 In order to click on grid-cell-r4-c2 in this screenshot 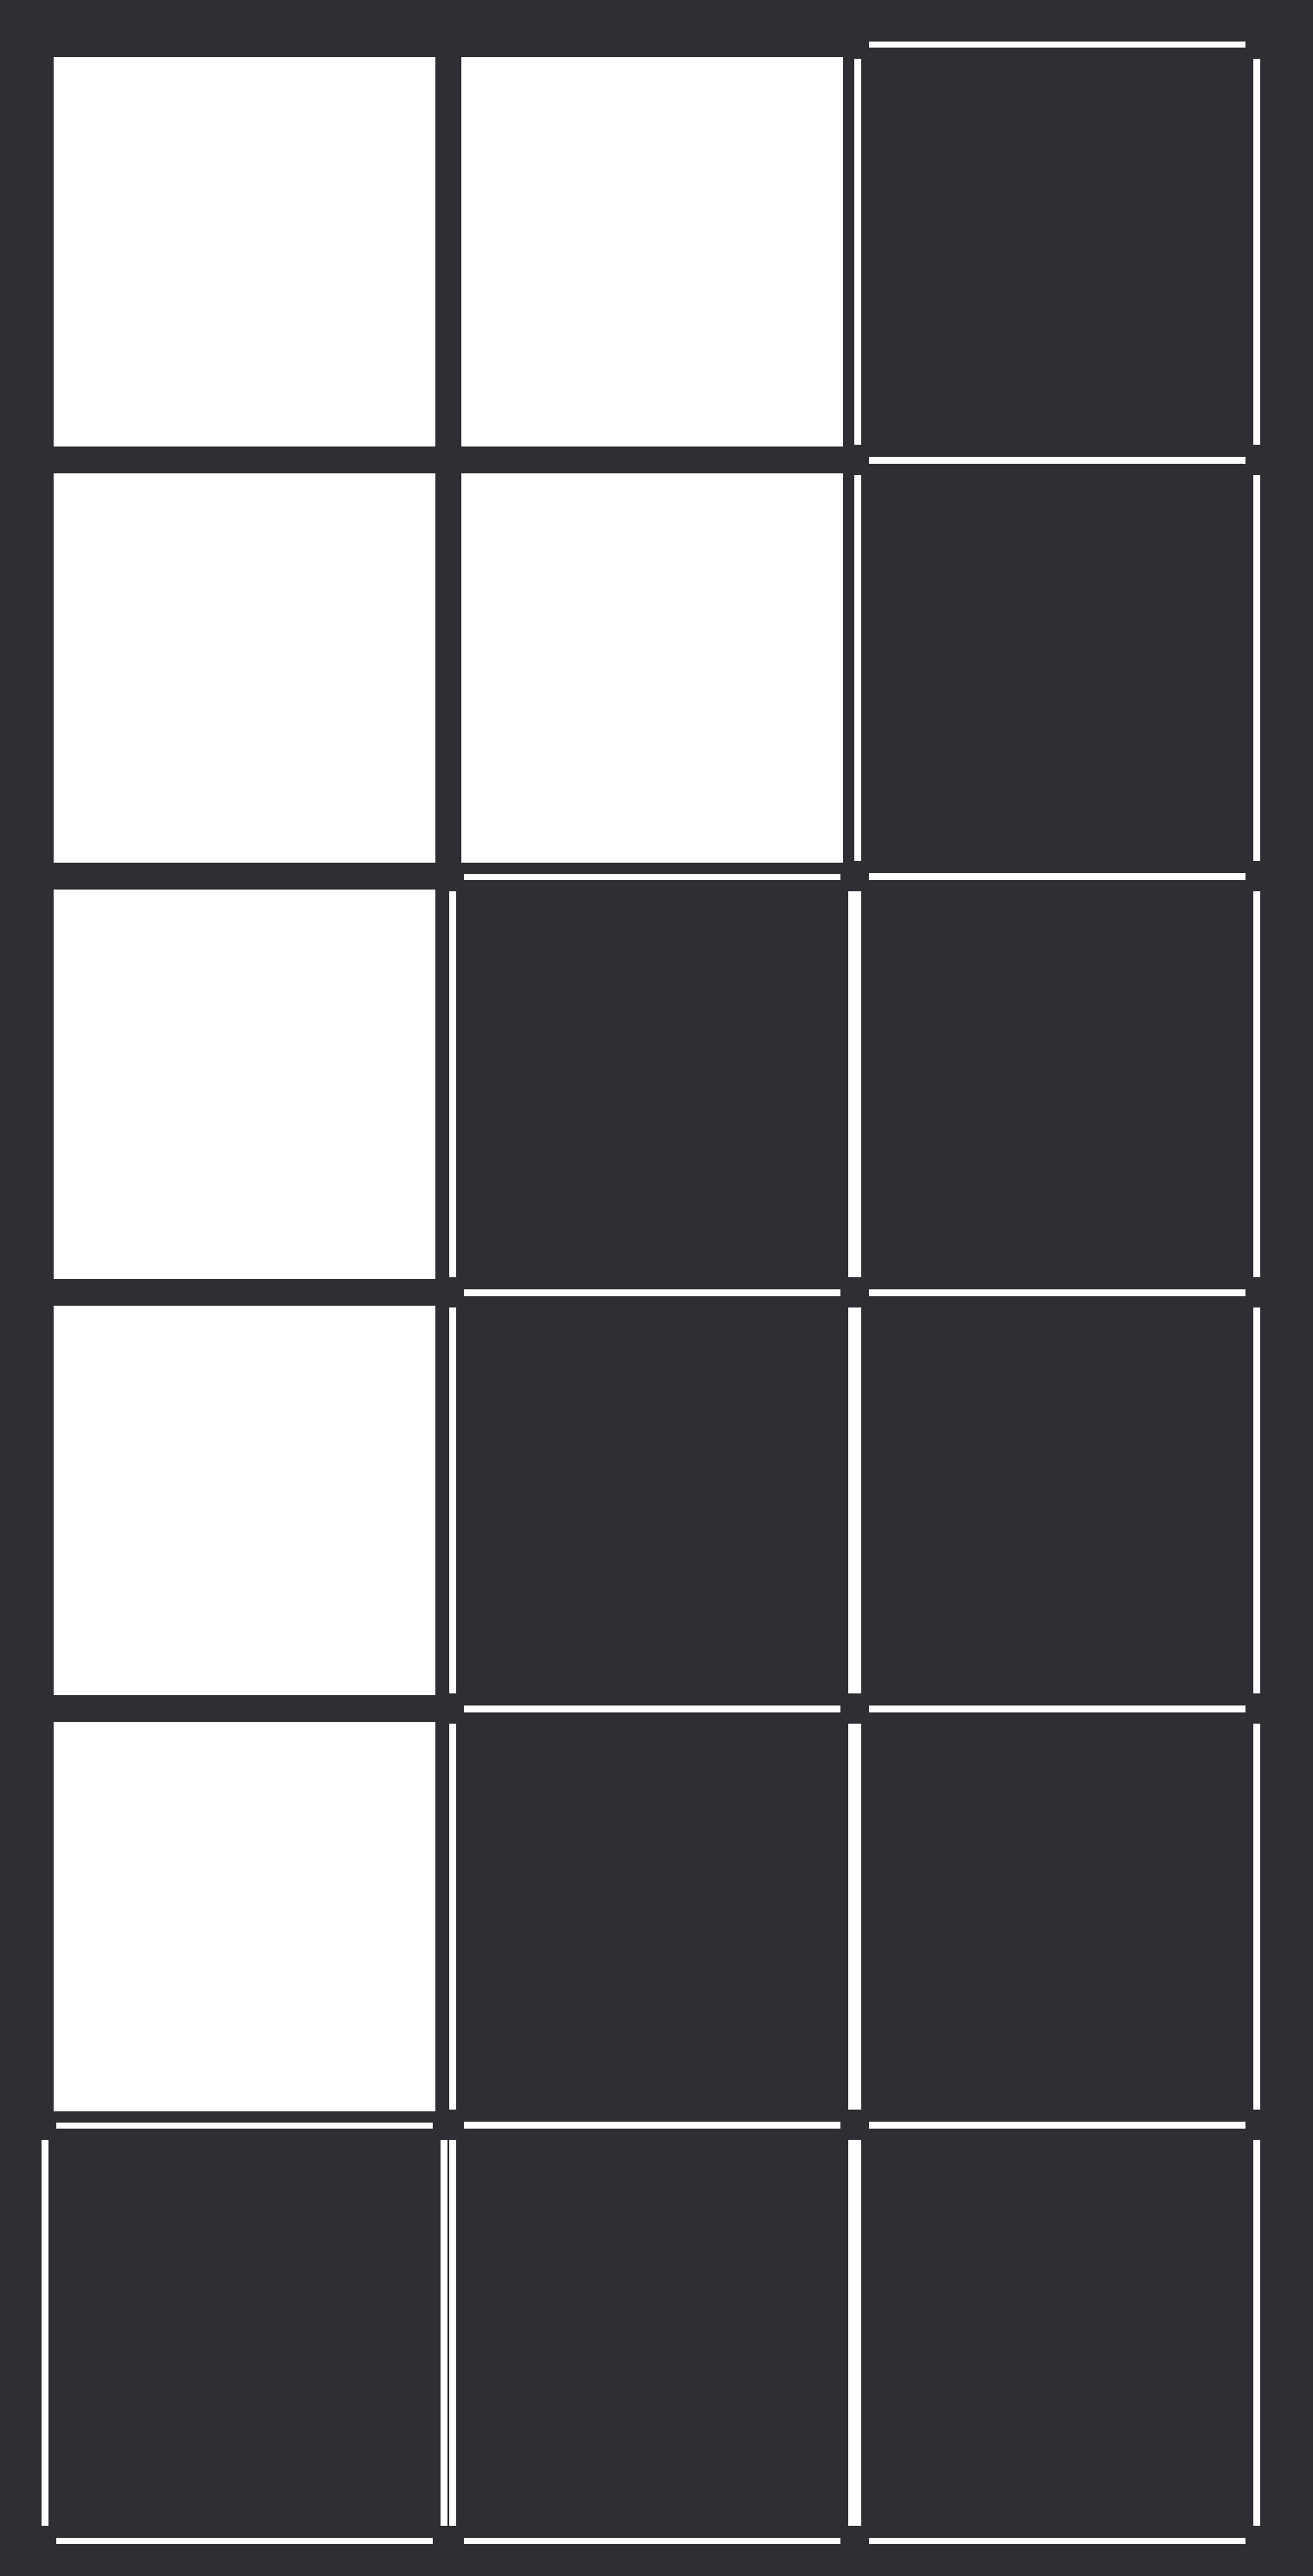, I will do `click(652, 1501)`.